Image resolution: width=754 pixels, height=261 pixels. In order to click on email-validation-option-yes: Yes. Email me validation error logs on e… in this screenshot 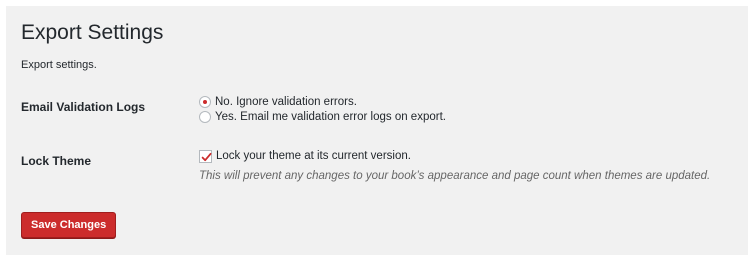, I will do `click(322, 117)`.